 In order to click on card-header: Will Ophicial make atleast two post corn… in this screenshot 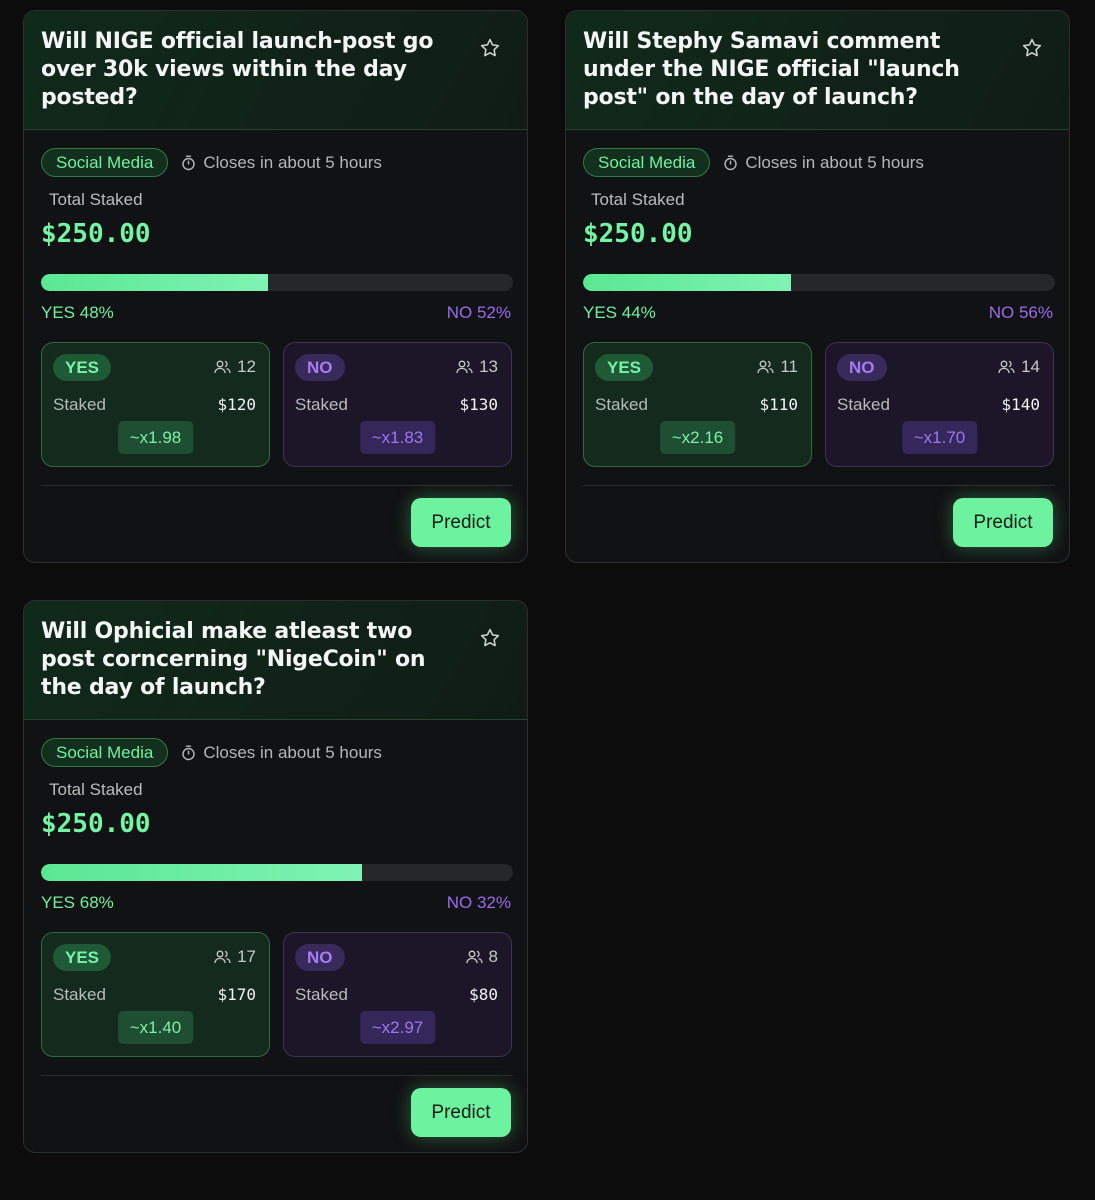, I will do `click(275, 660)`.